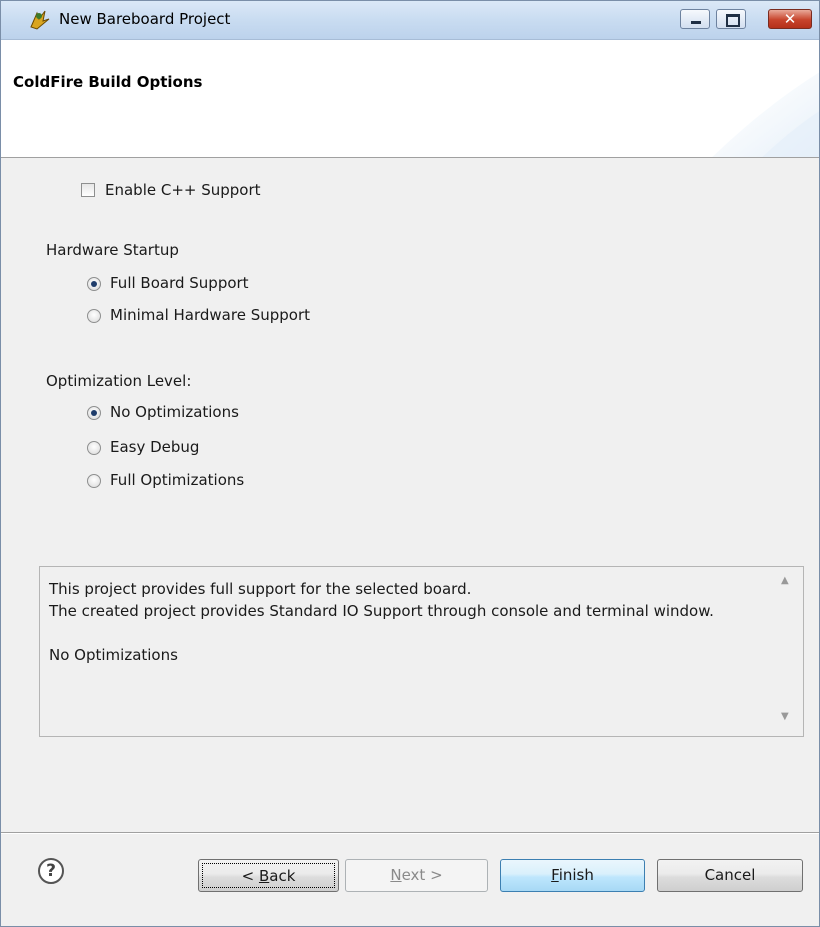 This screenshot has width=820, height=927. What do you see at coordinates (396, 875) in the screenshot?
I see `next-mnemonic: N` at bounding box center [396, 875].